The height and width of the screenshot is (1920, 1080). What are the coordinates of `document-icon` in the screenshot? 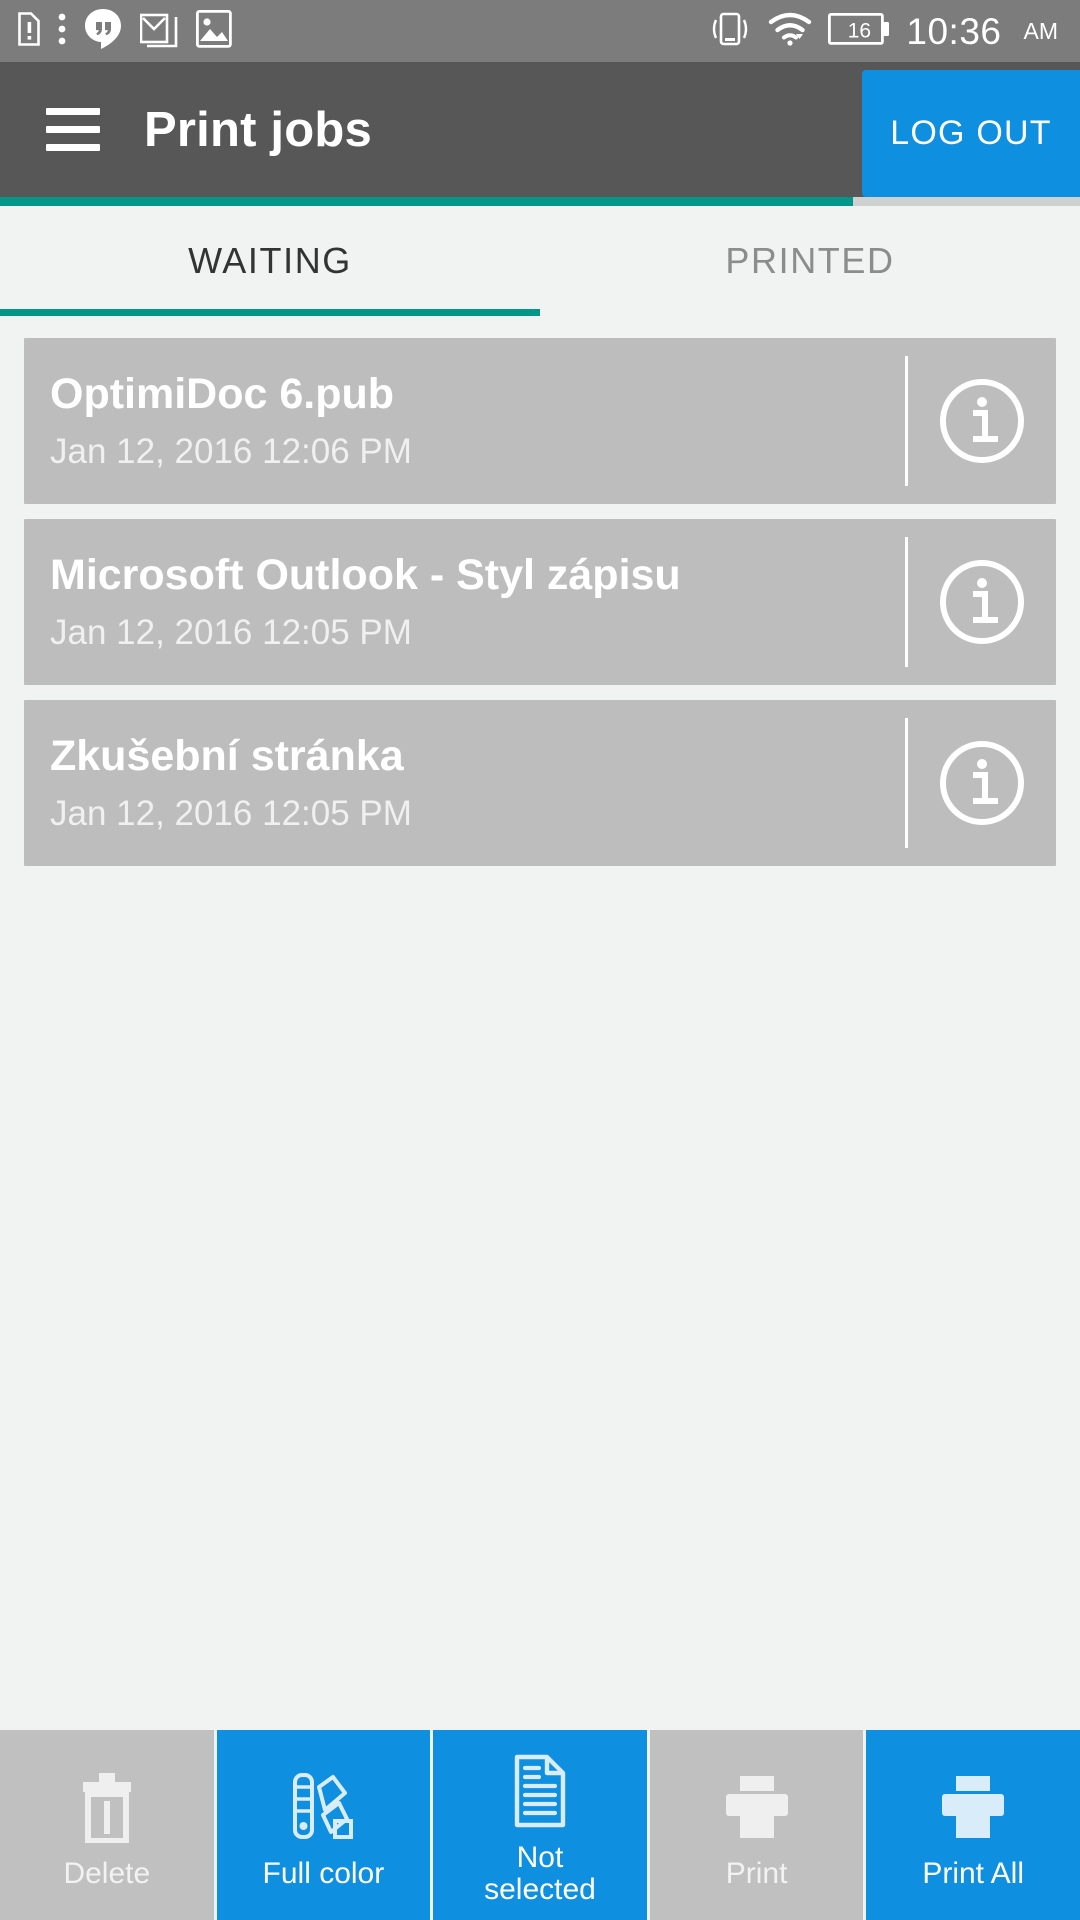 It's located at (540, 1791).